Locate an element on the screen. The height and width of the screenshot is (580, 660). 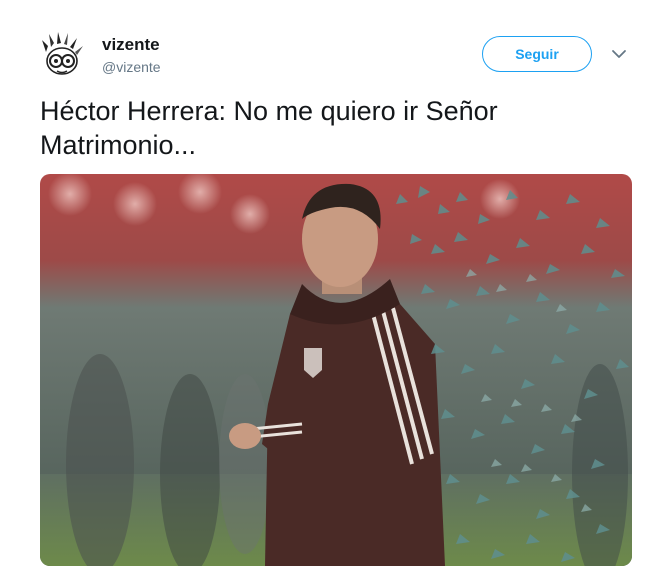
display-name: vizente is located at coordinates (131, 45).